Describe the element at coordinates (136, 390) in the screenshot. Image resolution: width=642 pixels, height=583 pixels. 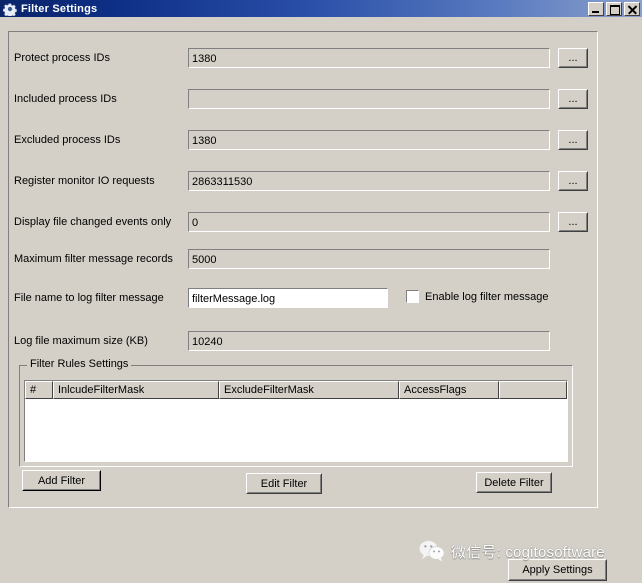
I see `column-header-inlcude-filter-mask: InlcudeFilterMask` at that location.